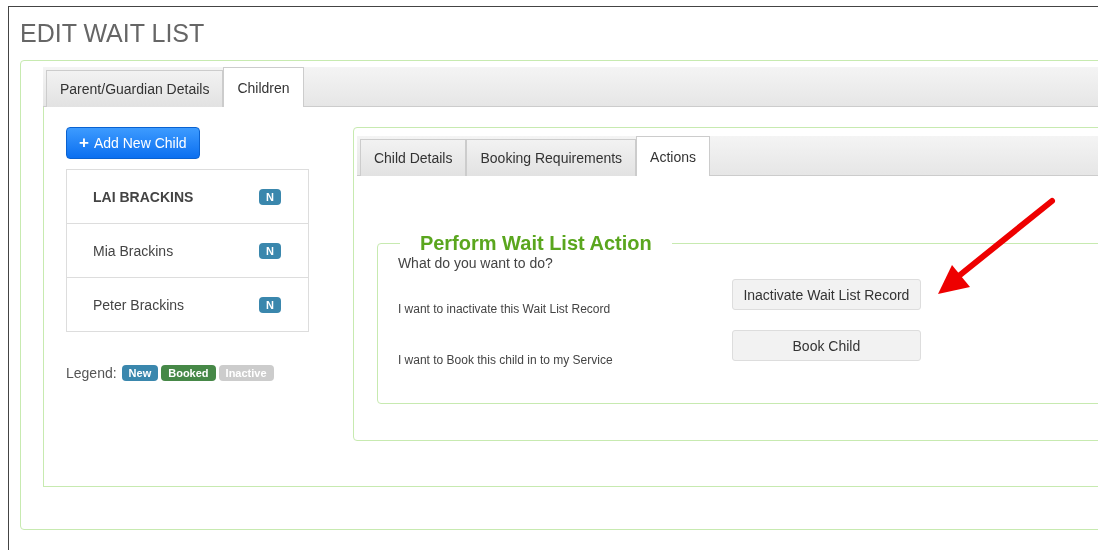  Describe the element at coordinates (504, 309) in the screenshot. I see `action-description: I want to inactivate this Wait List Record` at that location.